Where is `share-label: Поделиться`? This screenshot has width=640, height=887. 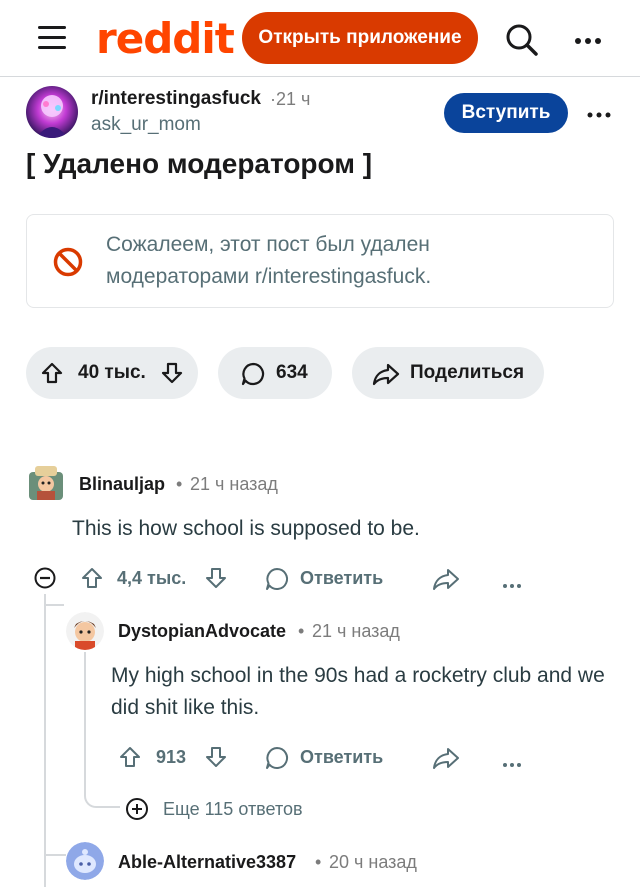 share-label: Поделиться is located at coordinates (467, 372).